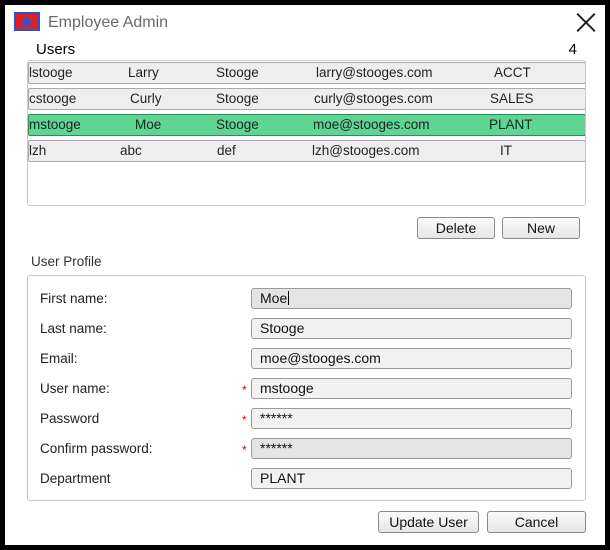  I want to click on cell-first-name: Larry, so click(143, 72).